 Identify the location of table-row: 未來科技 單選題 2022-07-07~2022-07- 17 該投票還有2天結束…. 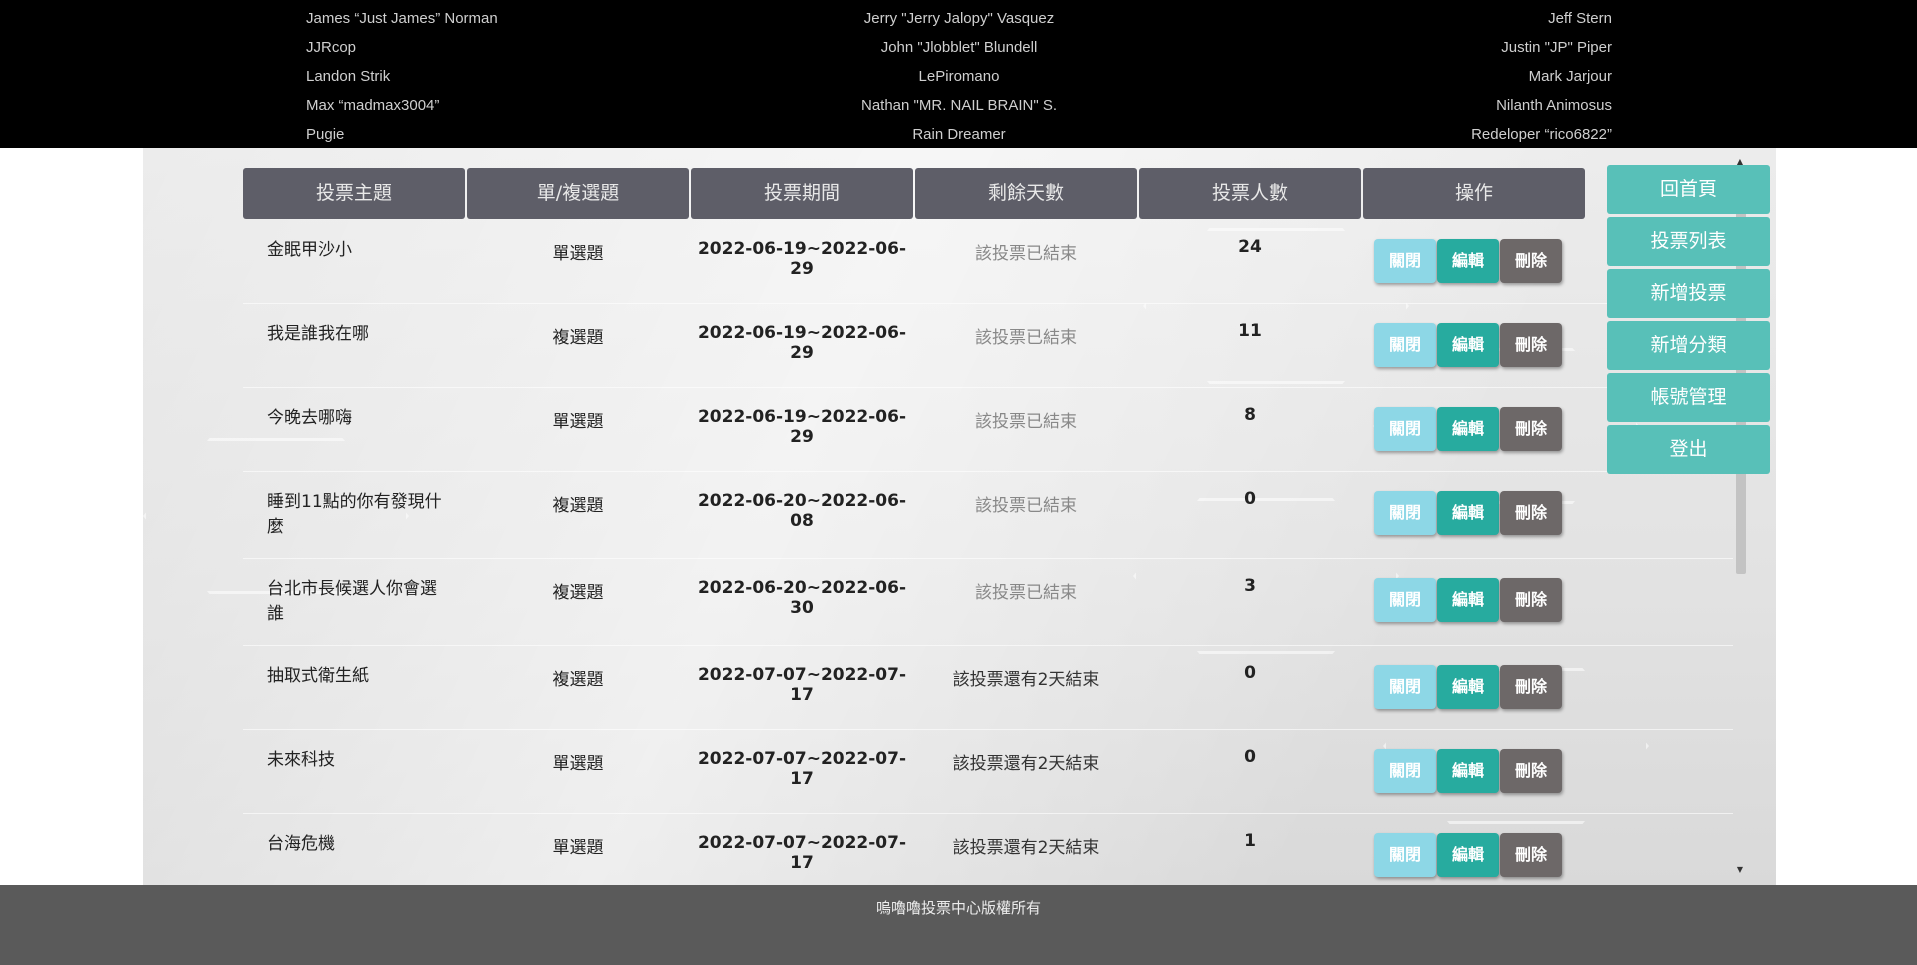
(988, 771).